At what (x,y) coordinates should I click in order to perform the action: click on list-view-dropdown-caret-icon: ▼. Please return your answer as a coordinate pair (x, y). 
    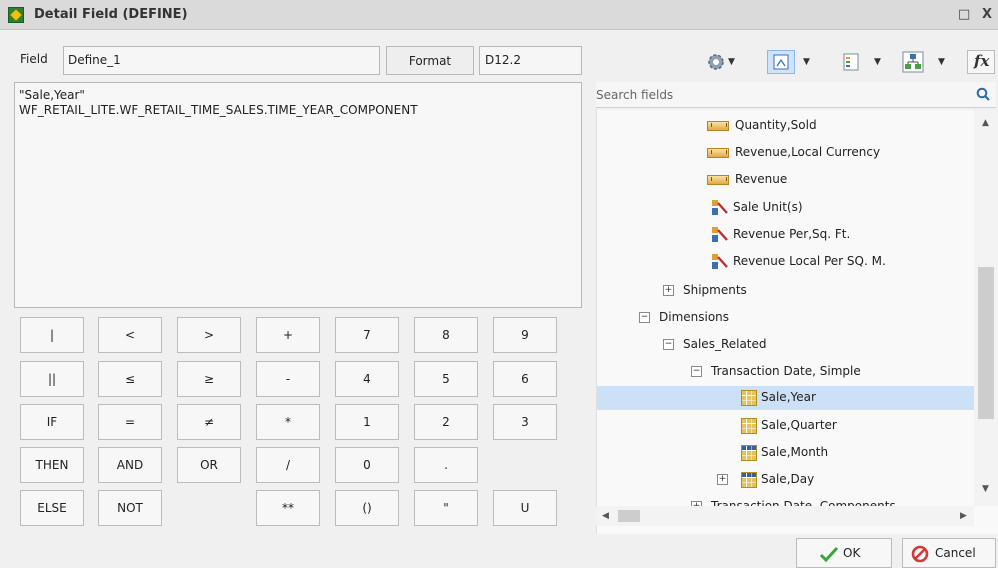
    Looking at the image, I should click on (877, 62).